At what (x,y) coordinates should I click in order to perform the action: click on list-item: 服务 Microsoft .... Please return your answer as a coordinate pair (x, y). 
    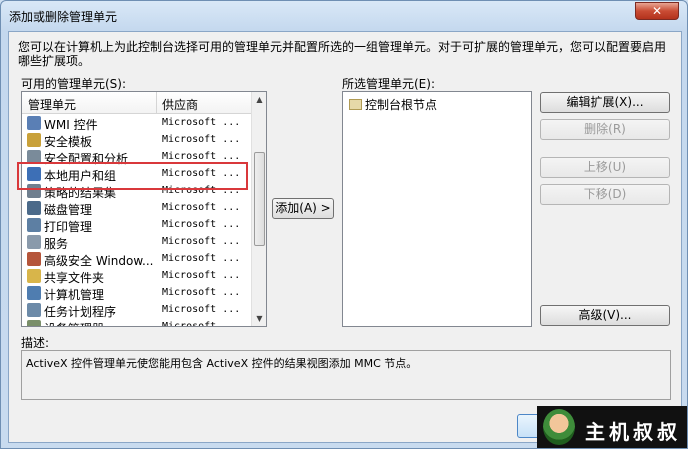
    Looking at the image, I should click on (137, 242).